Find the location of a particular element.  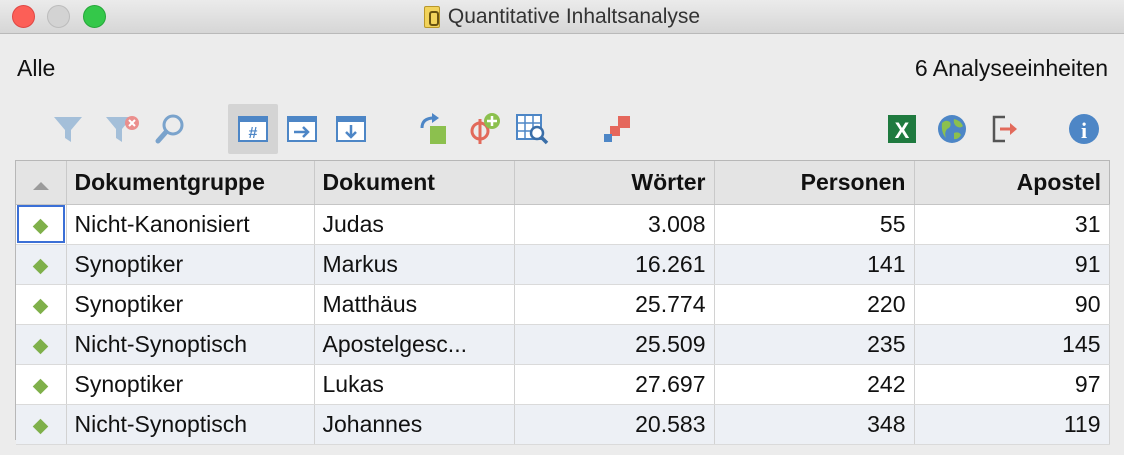

cell-personen: 141 is located at coordinates (814, 264).